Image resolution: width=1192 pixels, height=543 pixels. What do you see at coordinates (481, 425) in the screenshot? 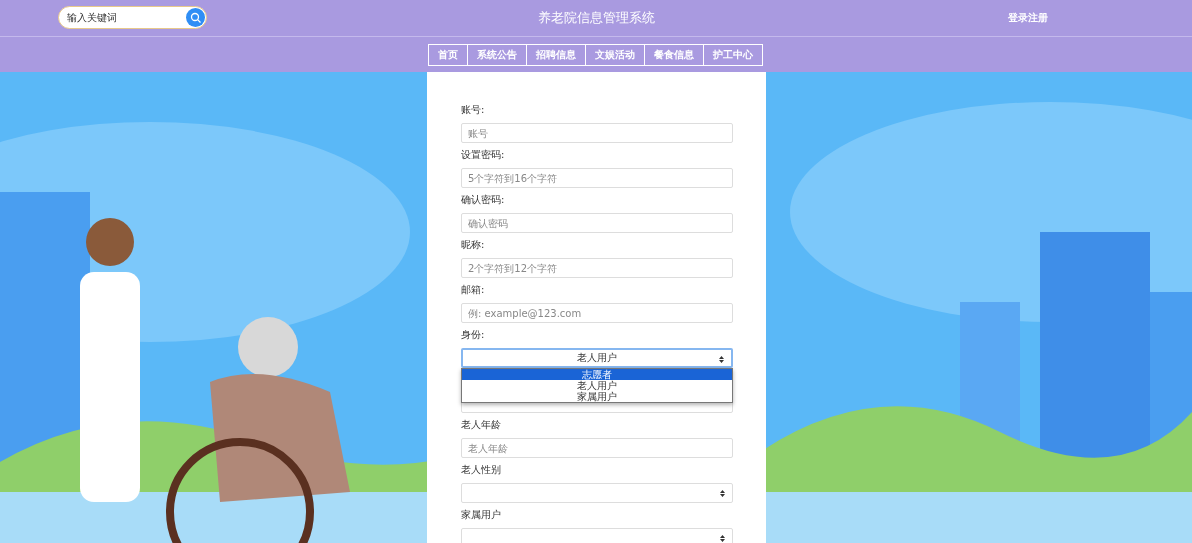
I see `field-label: 老人年龄` at bounding box center [481, 425].